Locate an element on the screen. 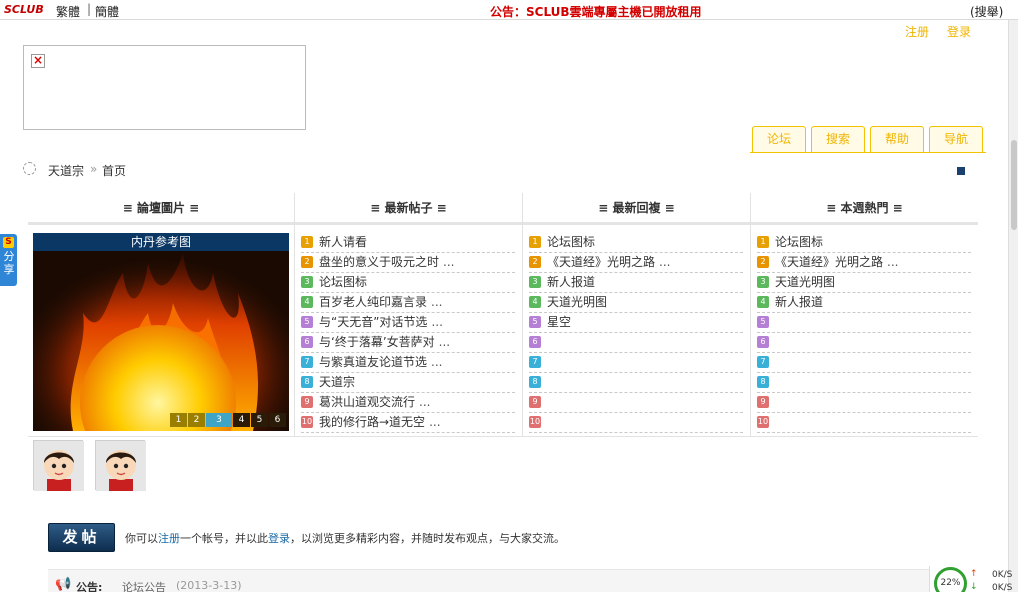  traditional-link: 繁體 is located at coordinates (68, 11).